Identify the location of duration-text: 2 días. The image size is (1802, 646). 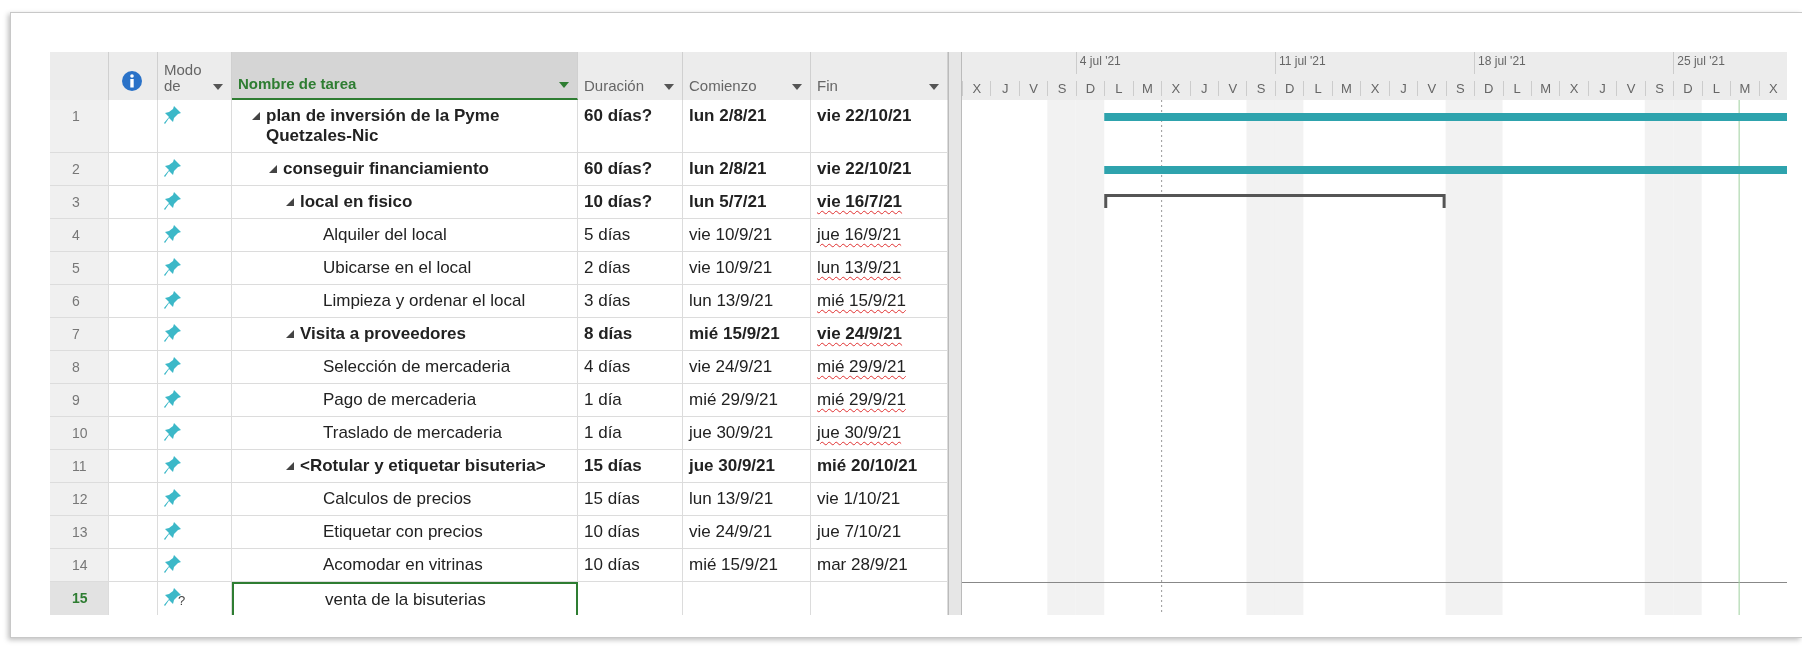
(607, 267).